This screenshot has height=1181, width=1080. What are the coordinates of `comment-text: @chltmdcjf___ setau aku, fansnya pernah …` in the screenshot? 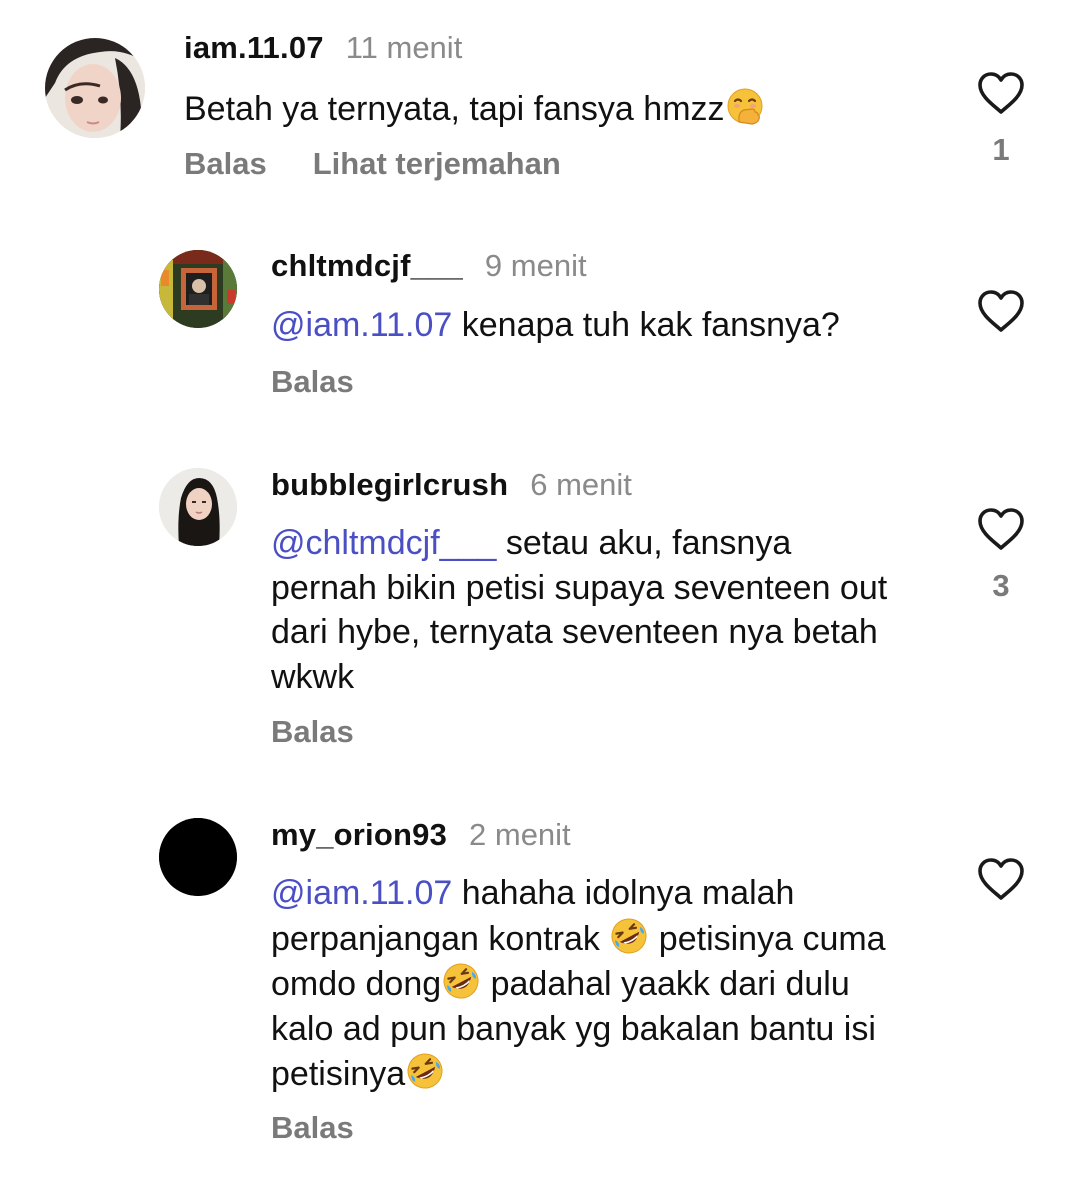 It's located at (581, 610).